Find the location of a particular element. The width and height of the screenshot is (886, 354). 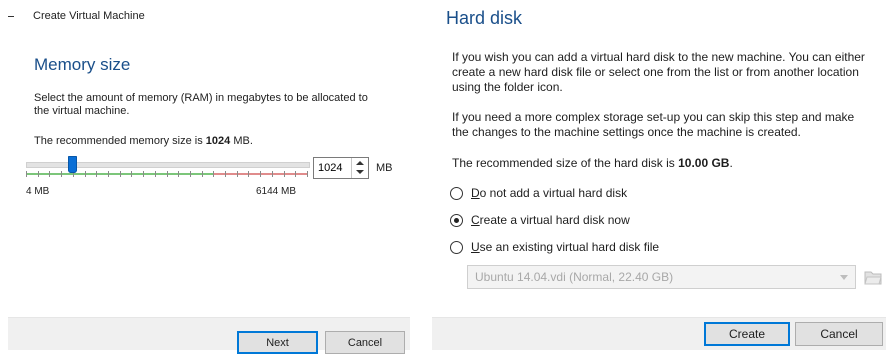

chevron-down-icon is located at coordinates (844, 277).